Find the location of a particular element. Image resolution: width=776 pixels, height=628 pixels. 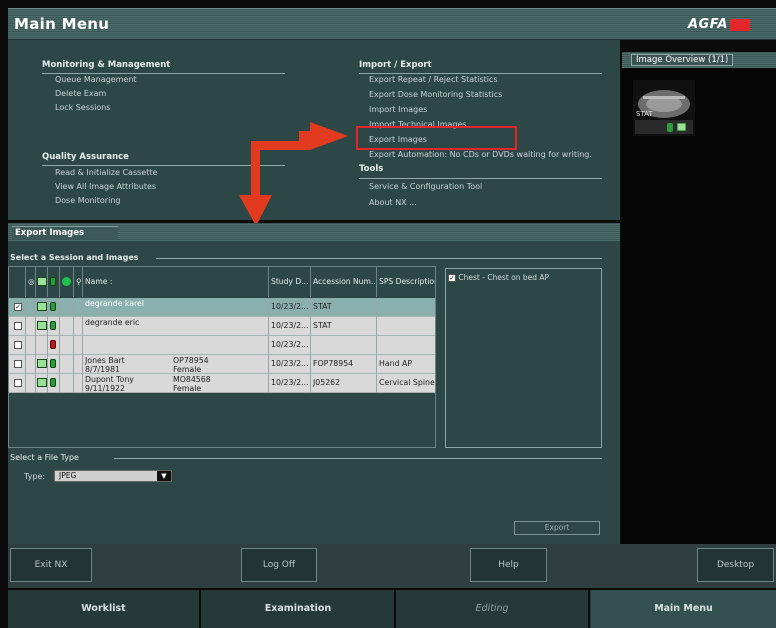

col-status is located at coordinates (54, 282).